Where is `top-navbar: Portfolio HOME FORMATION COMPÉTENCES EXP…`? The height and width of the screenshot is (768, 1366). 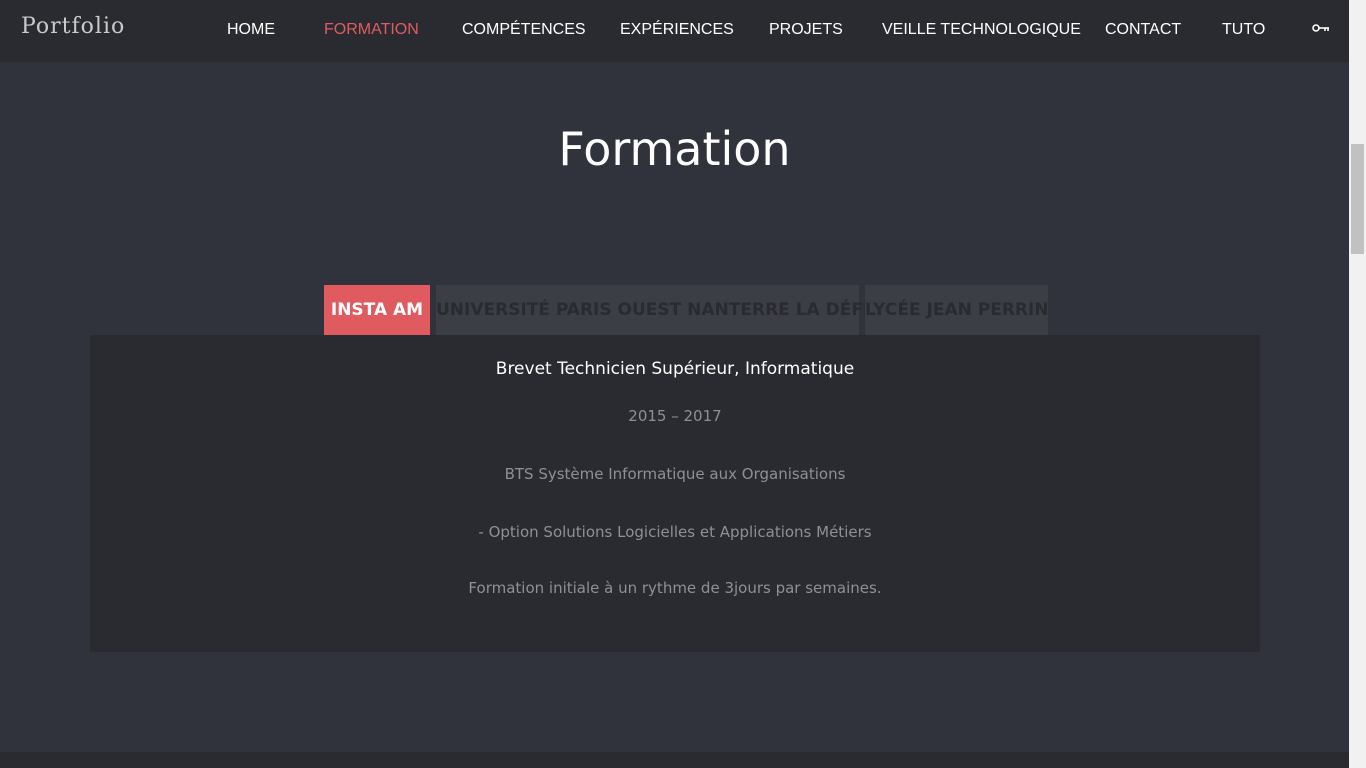 top-navbar: Portfolio HOME FORMATION COMPÉTENCES EXP… is located at coordinates (674, 31).